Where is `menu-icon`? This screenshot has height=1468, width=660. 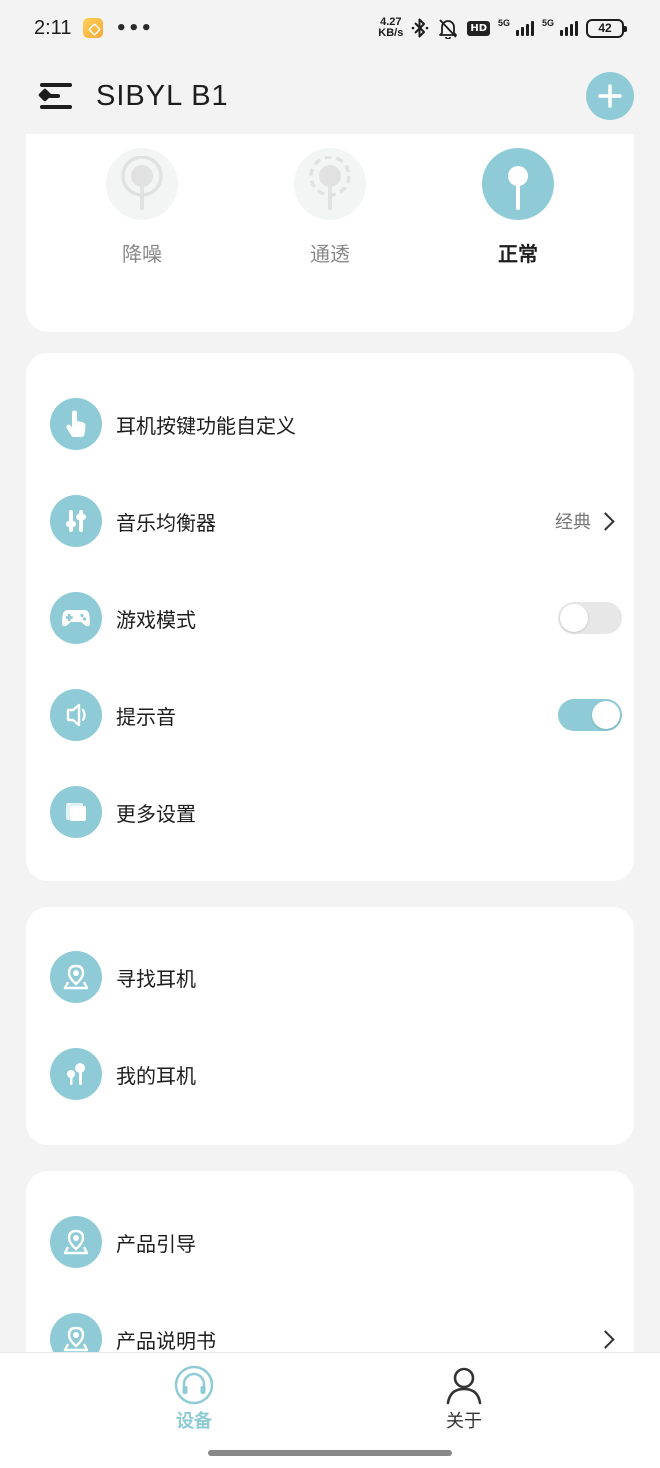 menu-icon is located at coordinates (55, 96).